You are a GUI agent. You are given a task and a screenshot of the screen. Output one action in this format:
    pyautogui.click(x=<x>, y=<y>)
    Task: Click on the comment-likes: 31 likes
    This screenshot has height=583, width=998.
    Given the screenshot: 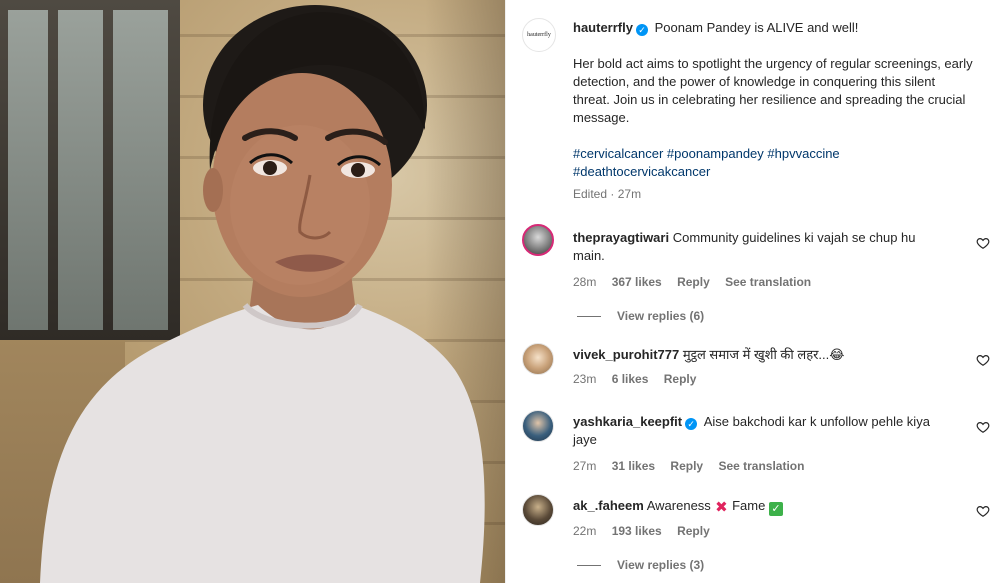 What is the action you would take?
    pyautogui.click(x=633, y=466)
    